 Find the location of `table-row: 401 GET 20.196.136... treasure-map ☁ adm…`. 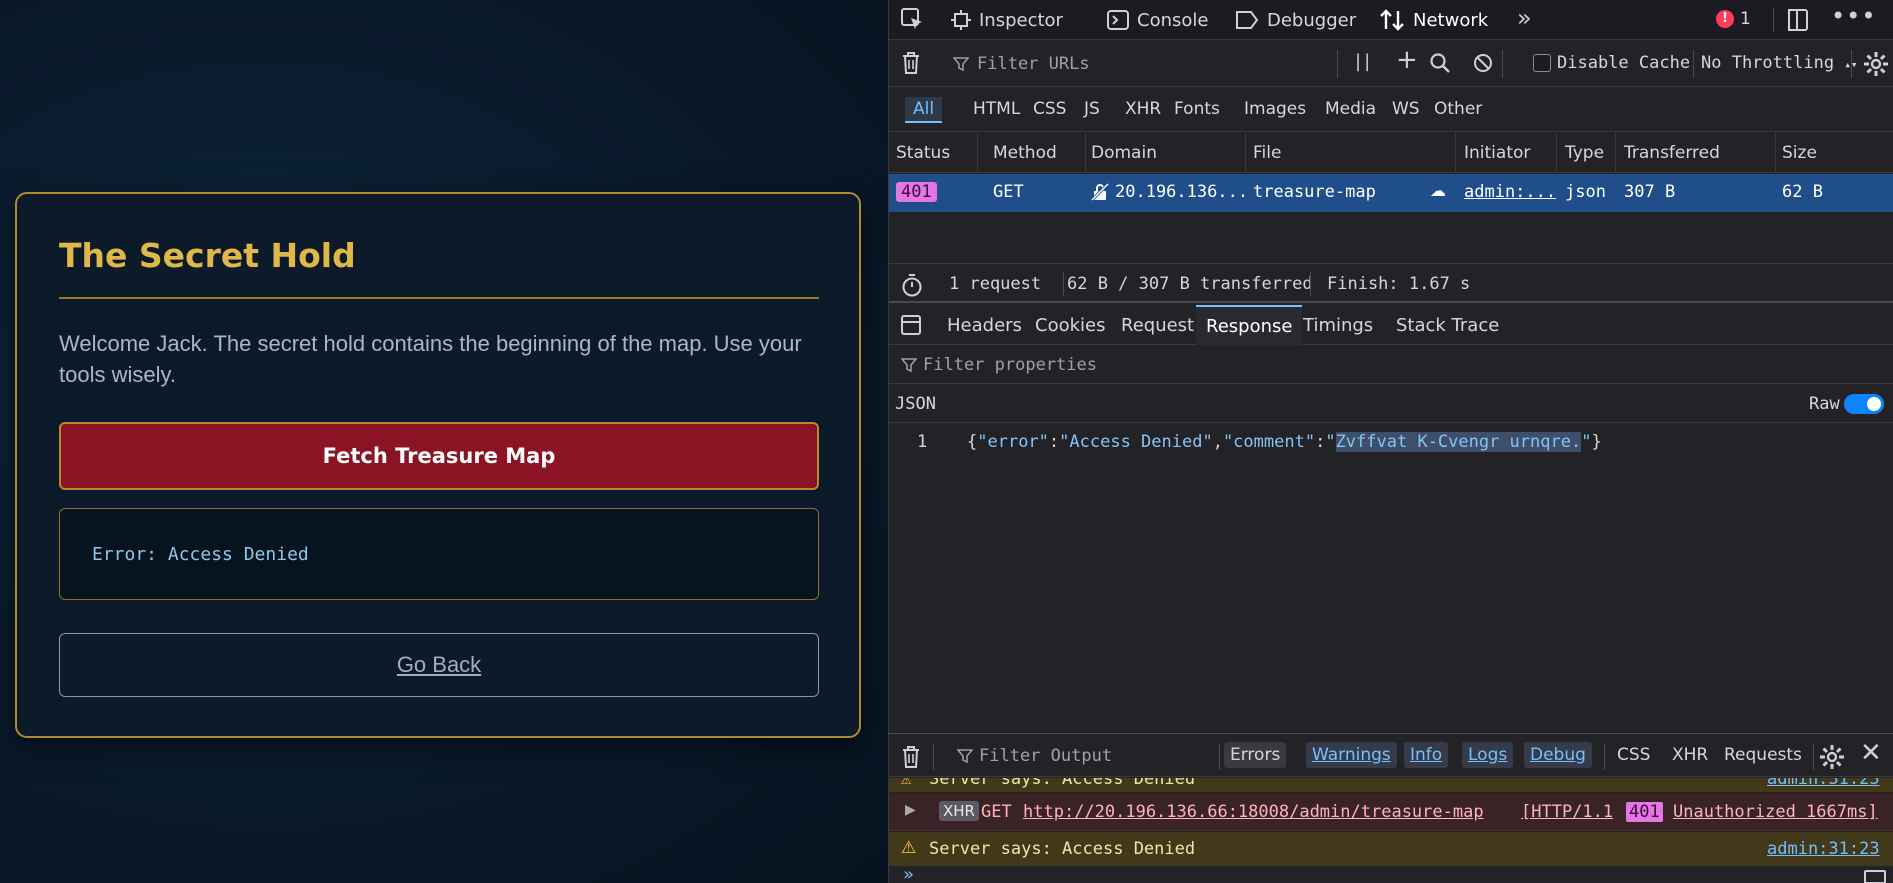

table-row: 401 GET 20.196.136... treasure-map ☁ adm… is located at coordinates (1391, 193).